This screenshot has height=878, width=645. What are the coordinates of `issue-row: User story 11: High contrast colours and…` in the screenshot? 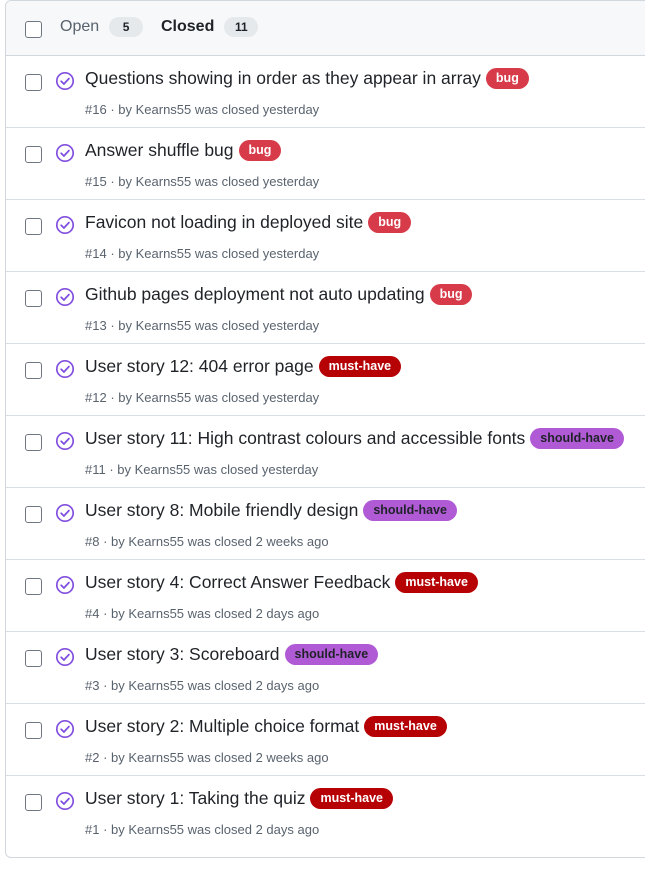 It's located at (325, 452).